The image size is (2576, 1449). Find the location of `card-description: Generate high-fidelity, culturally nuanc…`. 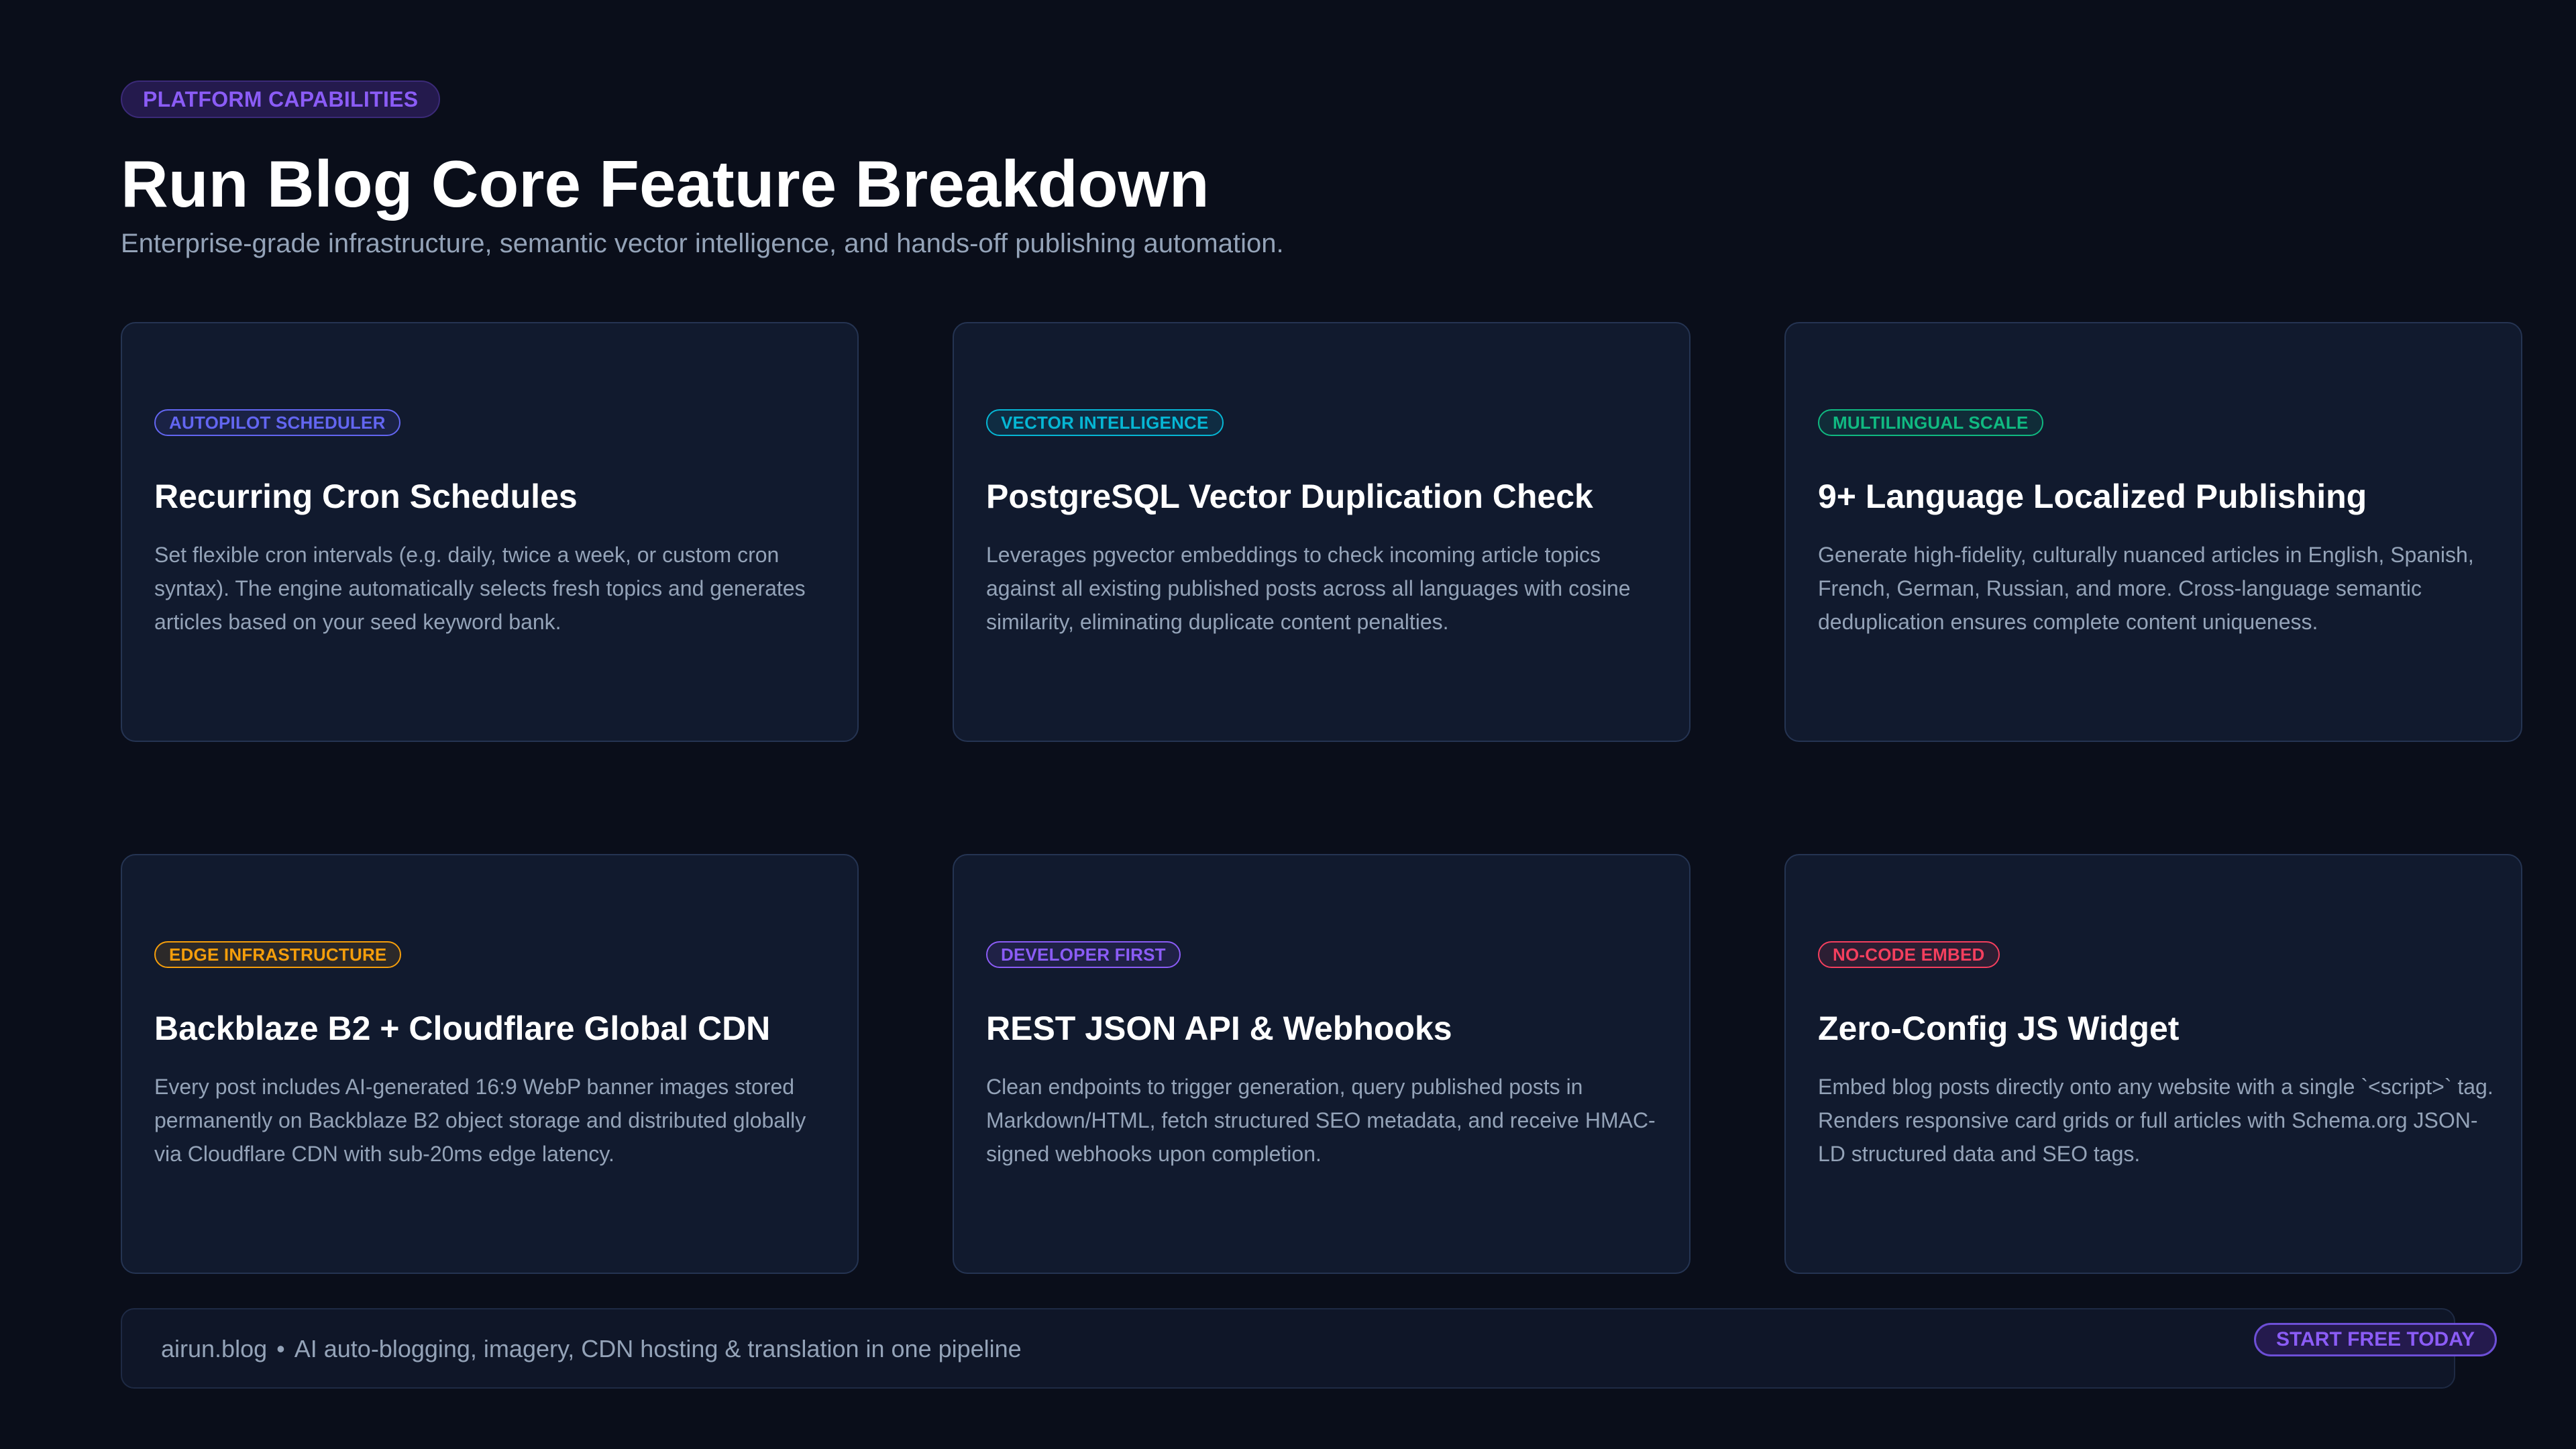

card-description: Generate high-fidelity, culturally nuanc… is located at coordinates (2146, 588).